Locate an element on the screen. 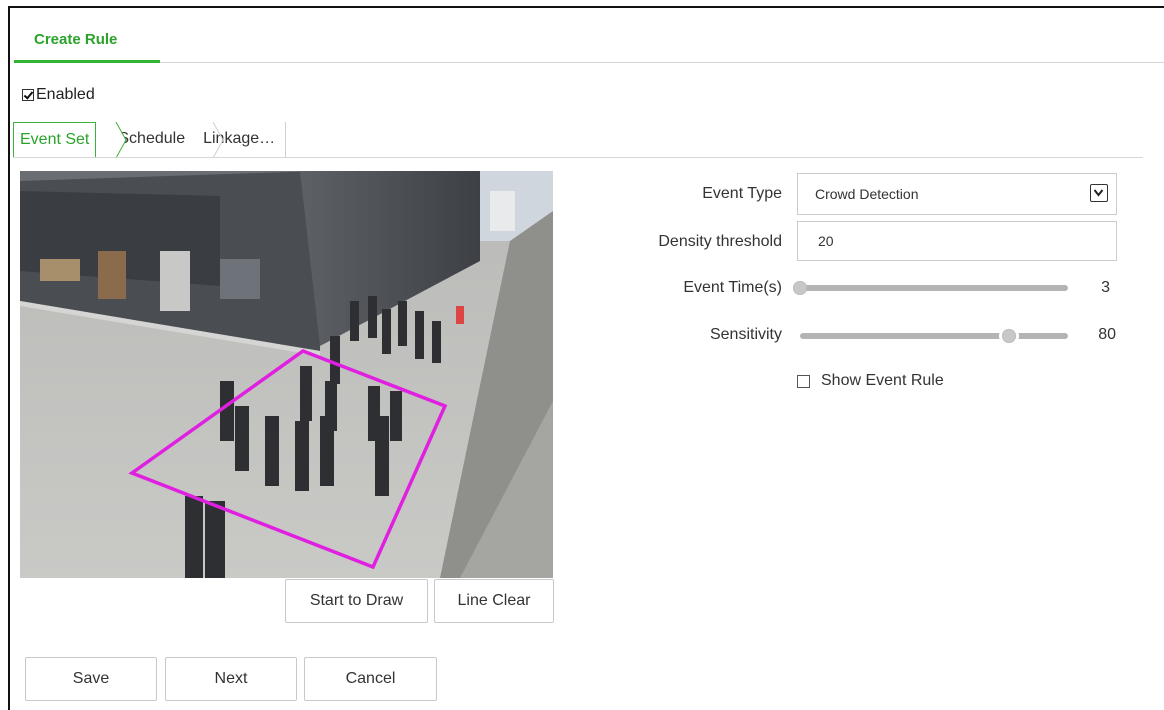 The height and width of the screenshot is (710, 1164). tab-event-set: Event Set is located at coordinates (55, 140).